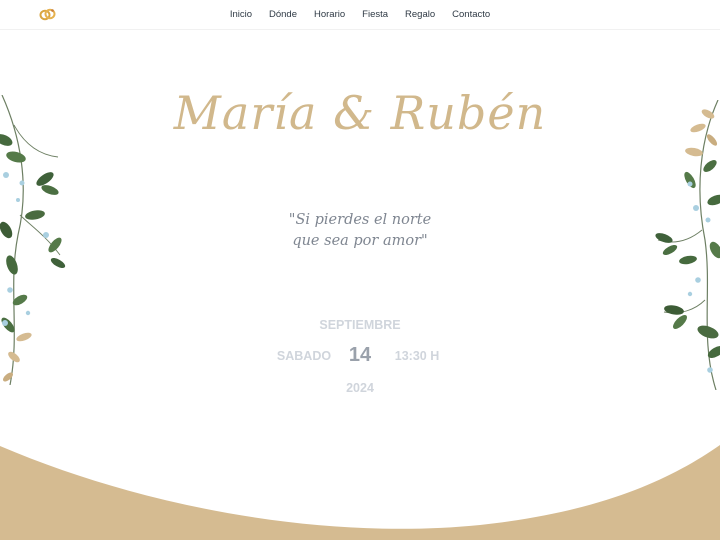  What do you see at coordinates (283, 14) in the screenshot?
I see `nav-link-donde: Dónde` at bounding box center [283, 14].